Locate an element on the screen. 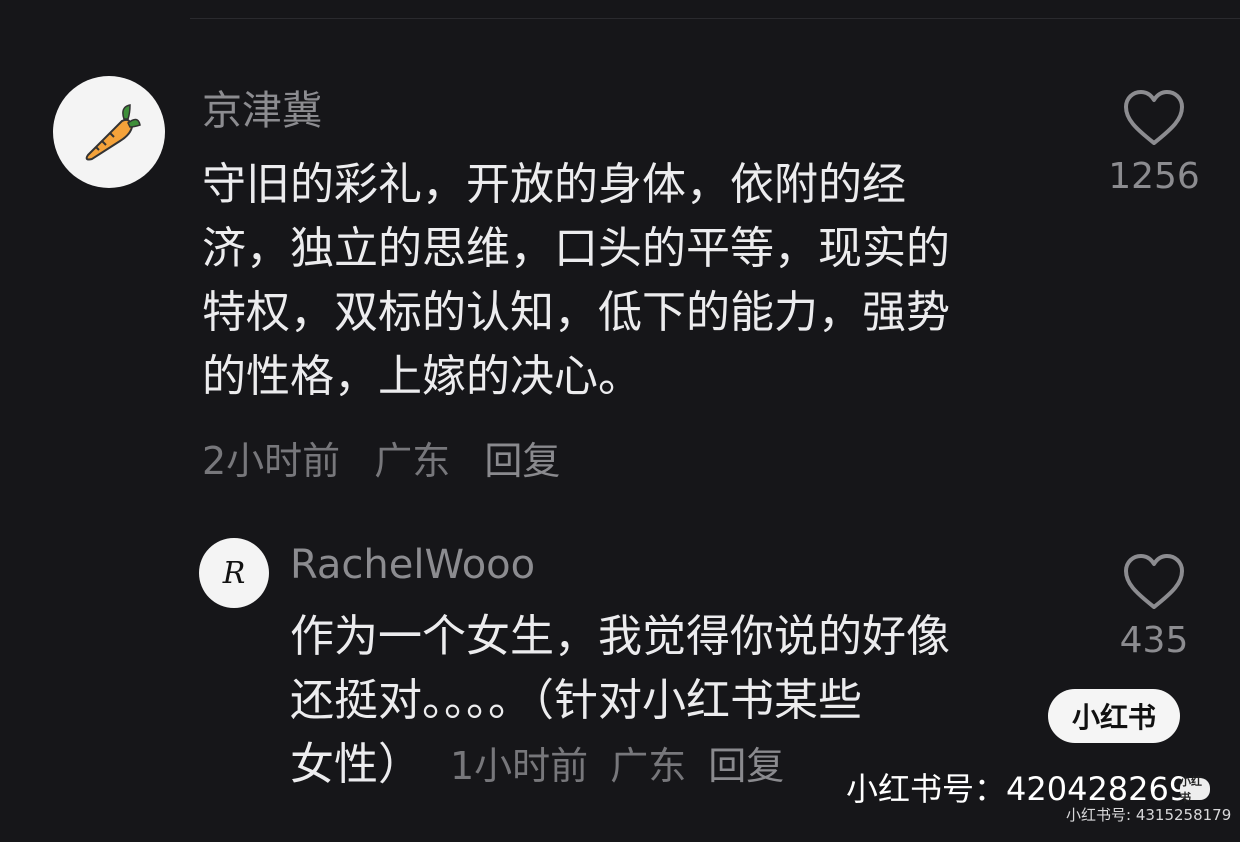 The height and width of the screenshot is (842, 1240). comment-location: 广东 is located at coordinates (412, 461).